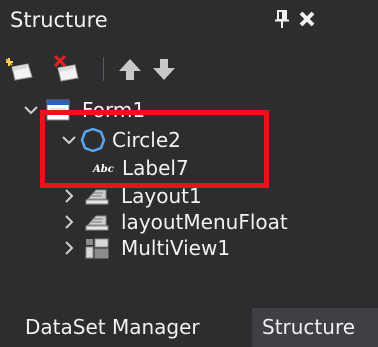 The image size is (378, 347). I want to click on pin-icon, so click(282, 19).